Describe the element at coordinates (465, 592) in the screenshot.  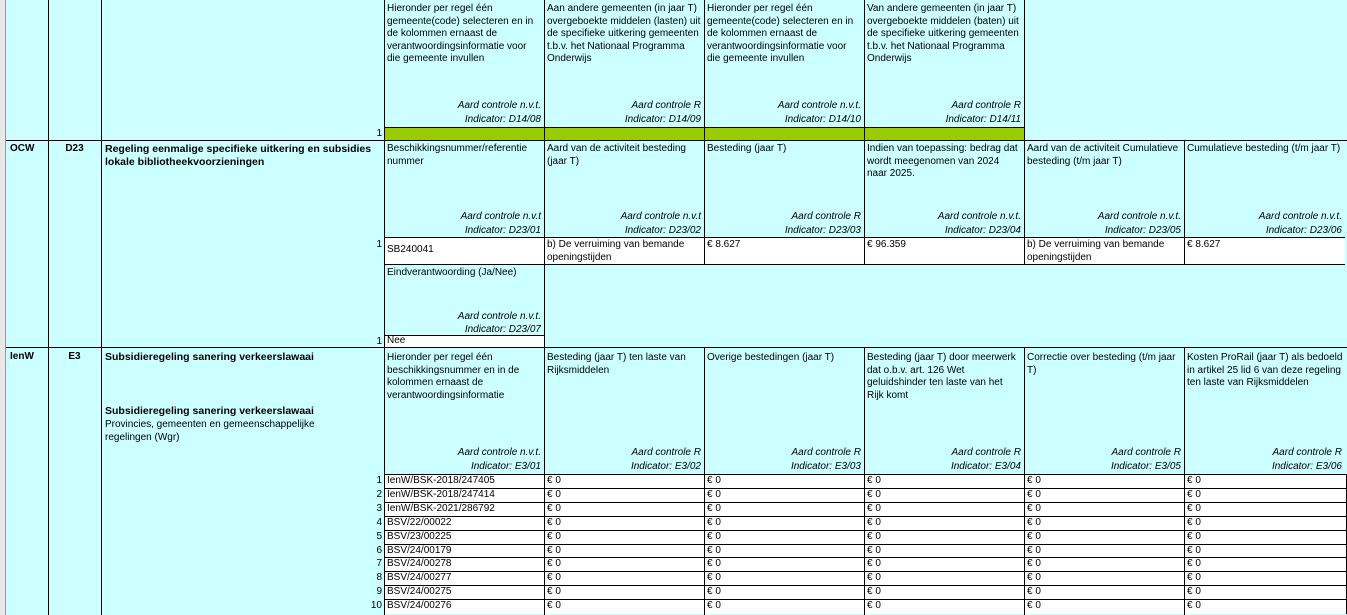
I see `e3-reference-cell: BSV/24/00275` at that location.